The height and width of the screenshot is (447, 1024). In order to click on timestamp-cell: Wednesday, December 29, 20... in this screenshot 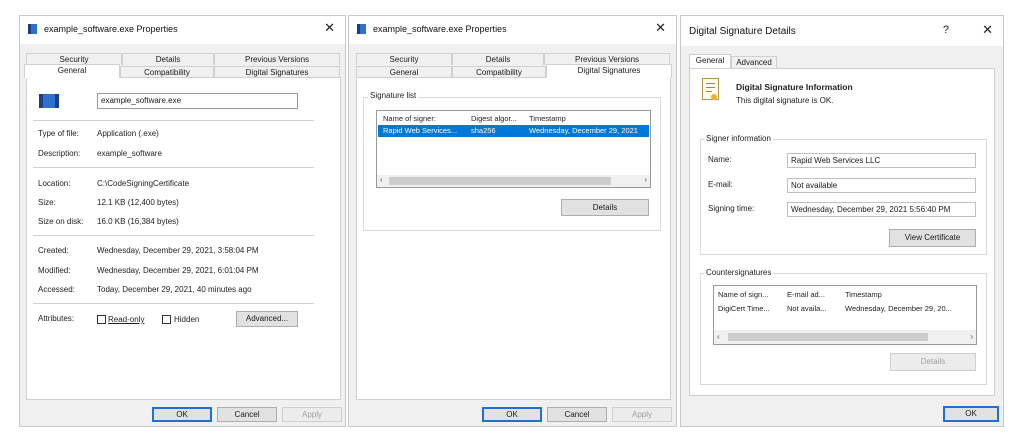, I will do `click(898, 308)`.